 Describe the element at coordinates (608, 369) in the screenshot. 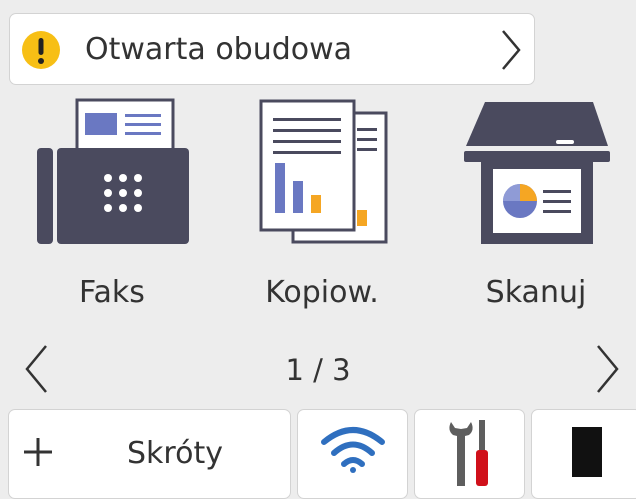

I see `page-next-icon` at that location.